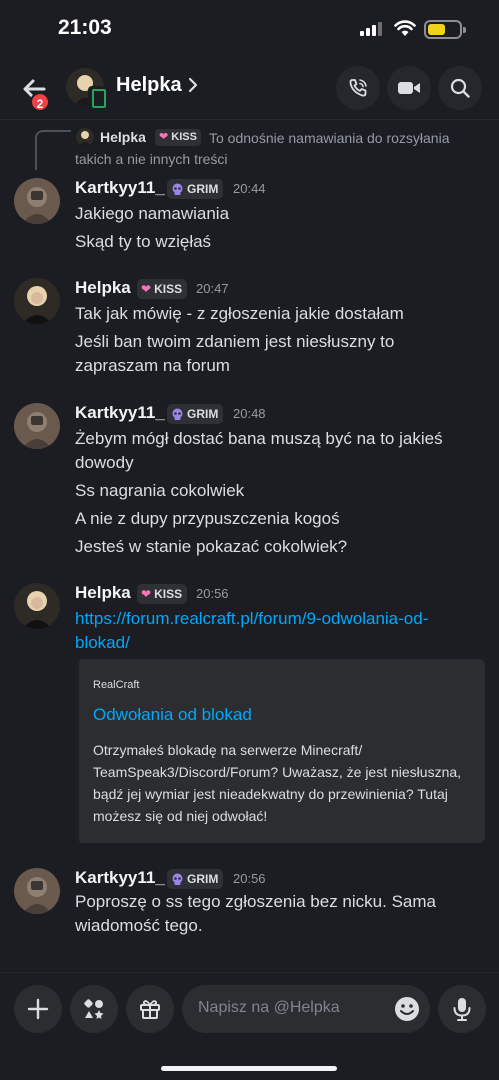 Image resolution: width=499 pixels, height=1080 pixels. I want to click on unread-badge: 2, so click(40, 102).